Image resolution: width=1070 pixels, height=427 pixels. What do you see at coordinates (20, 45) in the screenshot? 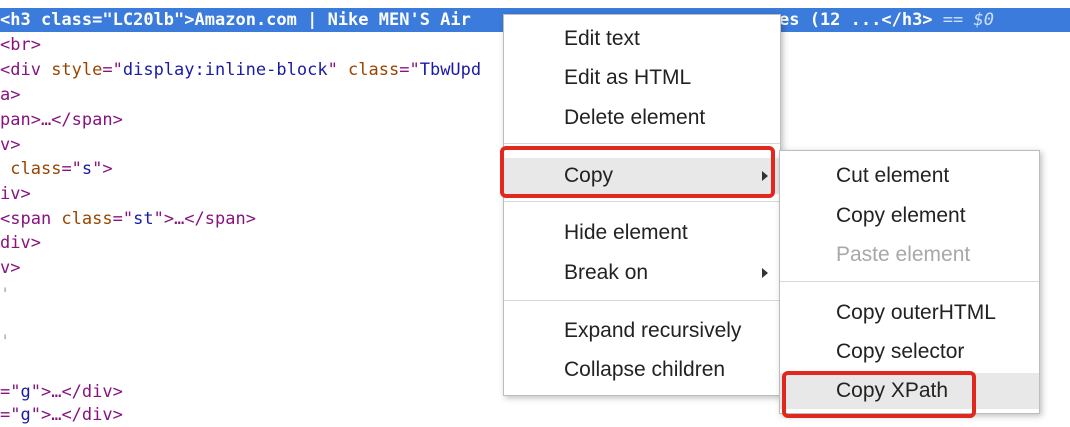
I see `code-line: <br>` at bounding box center [20, 45].